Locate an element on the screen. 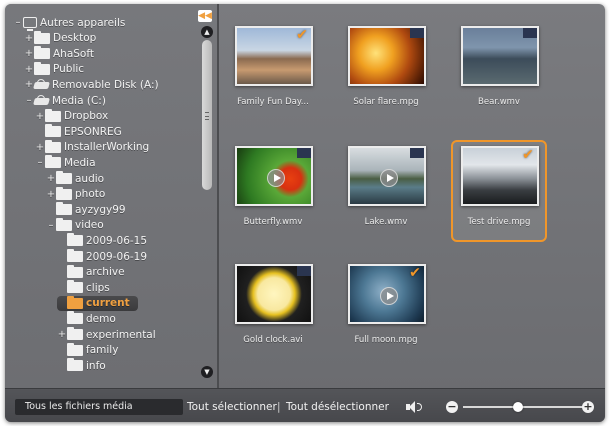 The width and height of the screenshot is (610, 426). tree-item: family is located at coordinates (88, 350).